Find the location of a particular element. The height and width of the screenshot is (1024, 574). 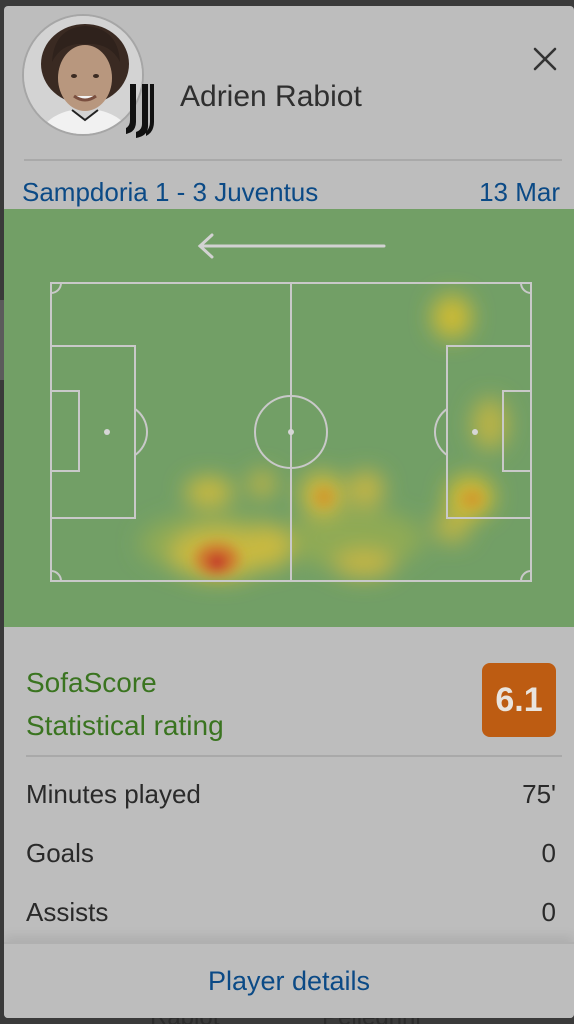

rating-divider is located at coordinates (294, 756).